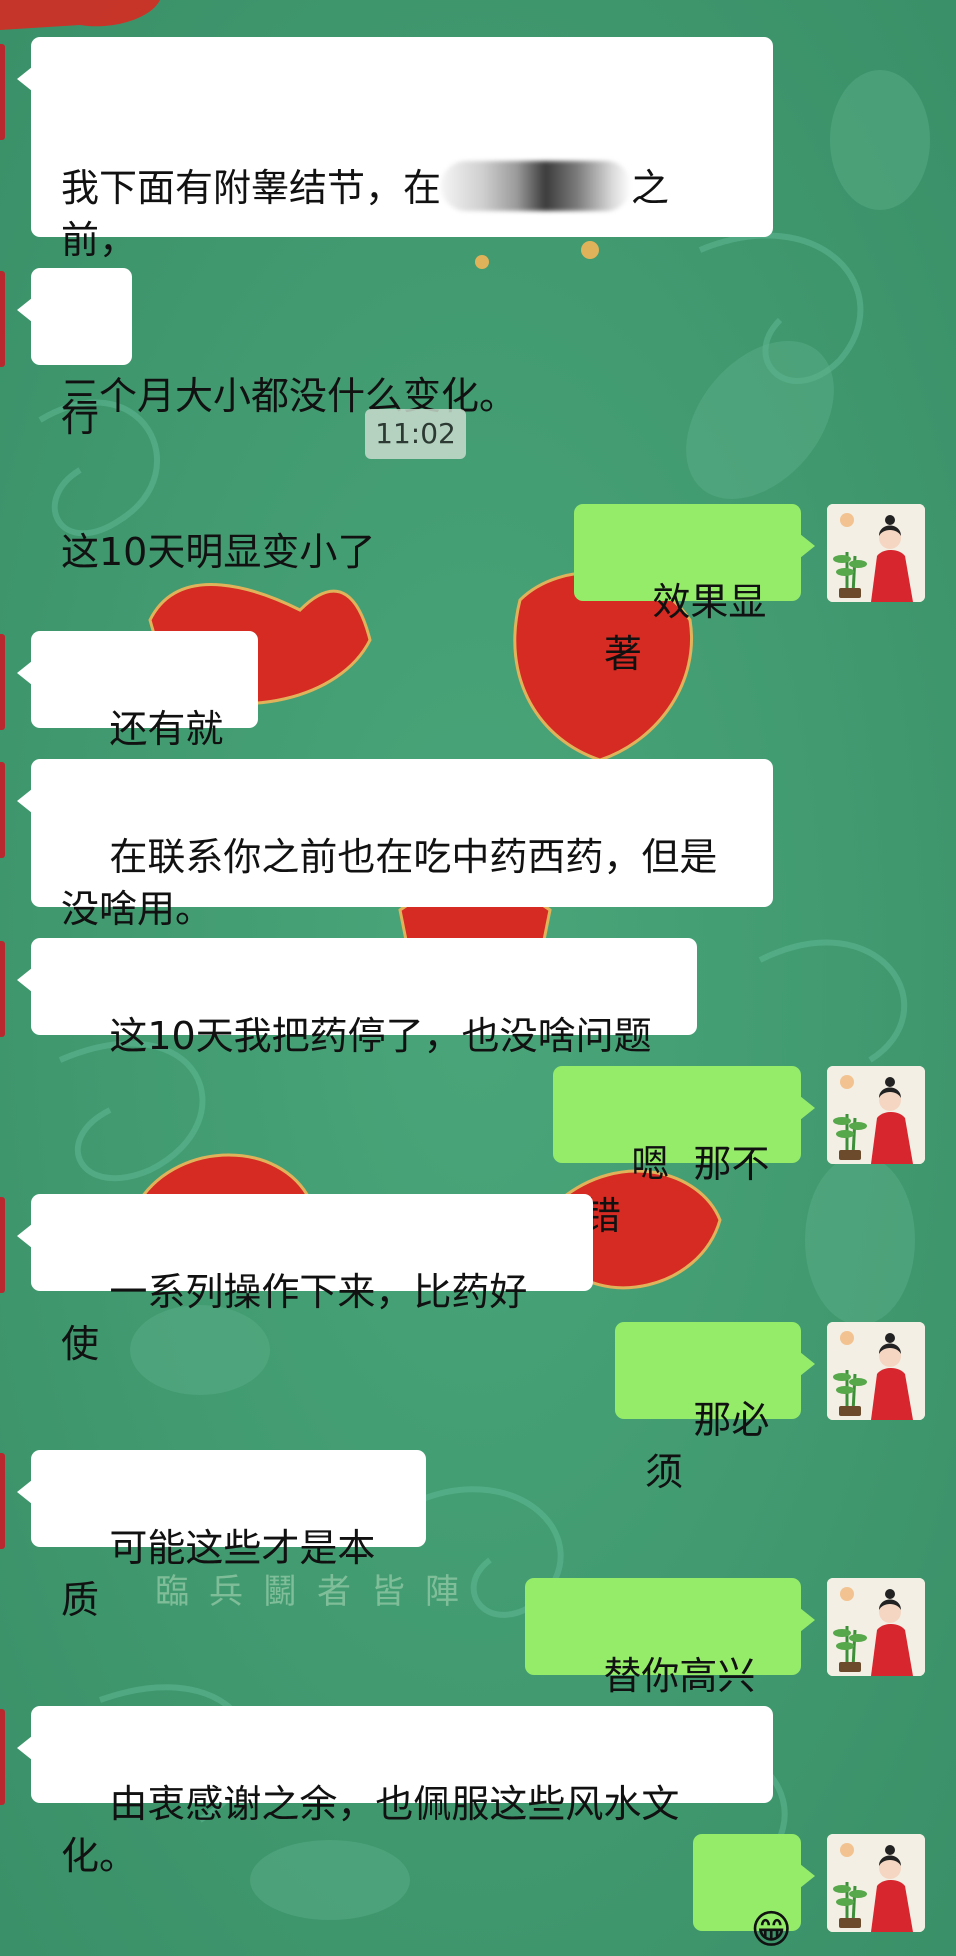 The image size is (956, 1956). I want to click on message-bubble-outgoing: 替你高兴👍, so click(670, 1664).